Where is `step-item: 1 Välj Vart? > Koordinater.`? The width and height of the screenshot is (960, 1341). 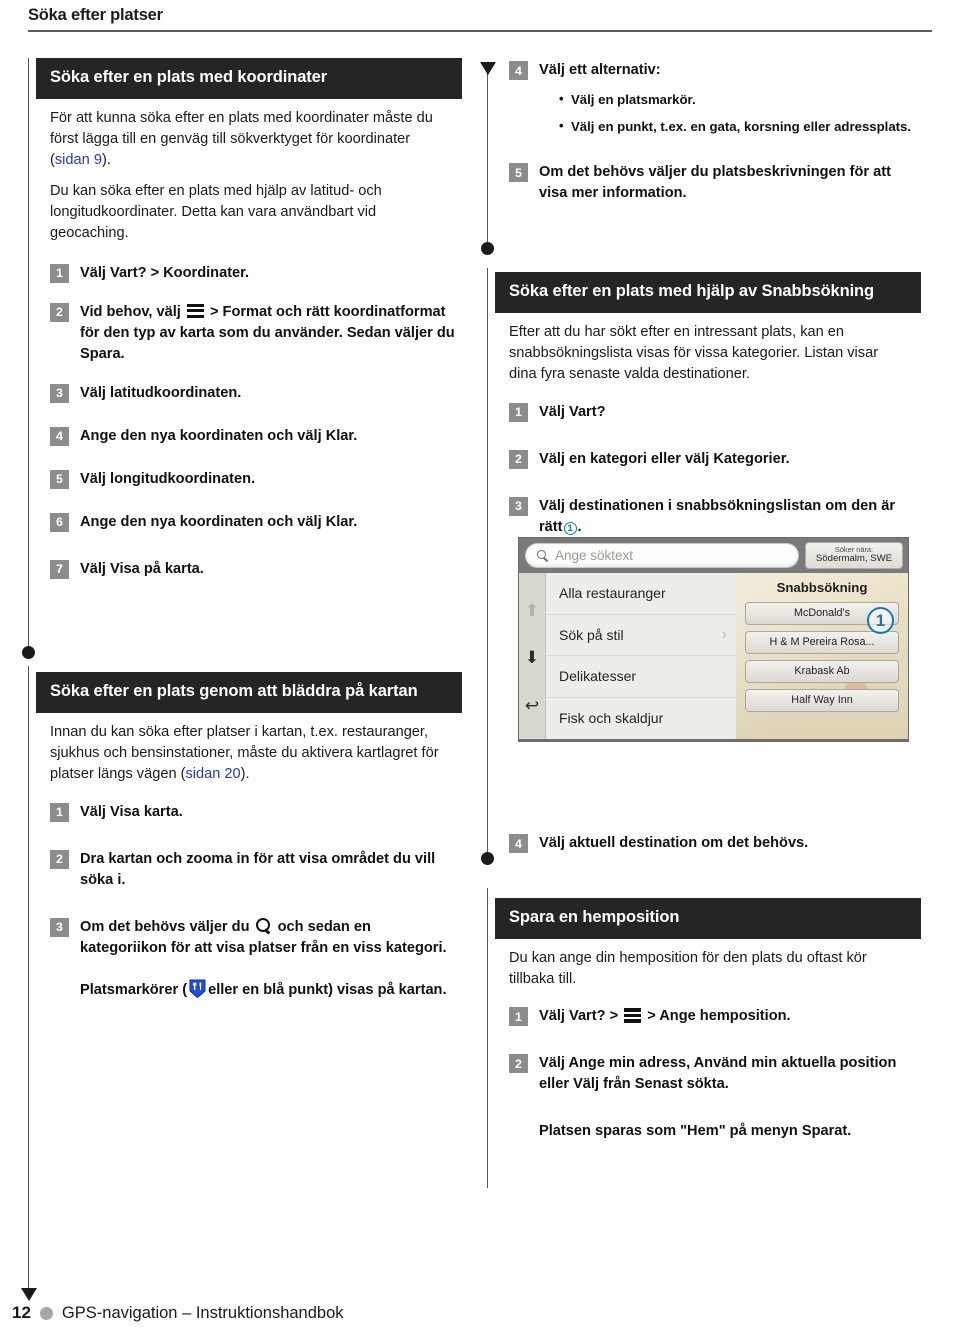 step-item: 1 Välj Vart? > Koordinater. is located at coordinates (253, 273).